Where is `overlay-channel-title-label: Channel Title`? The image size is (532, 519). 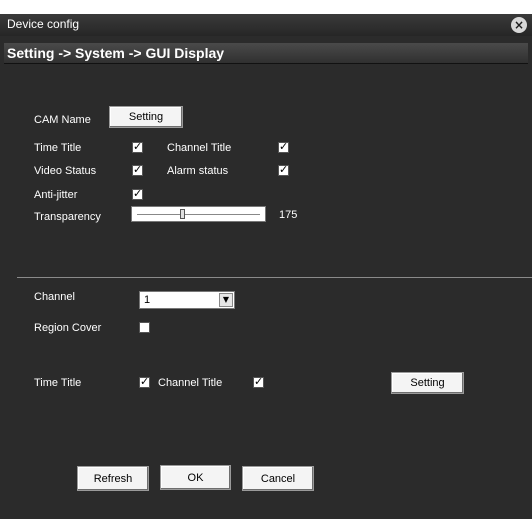
overlay-channel-title-label: Channel Title is located at coordinates (190, 383).